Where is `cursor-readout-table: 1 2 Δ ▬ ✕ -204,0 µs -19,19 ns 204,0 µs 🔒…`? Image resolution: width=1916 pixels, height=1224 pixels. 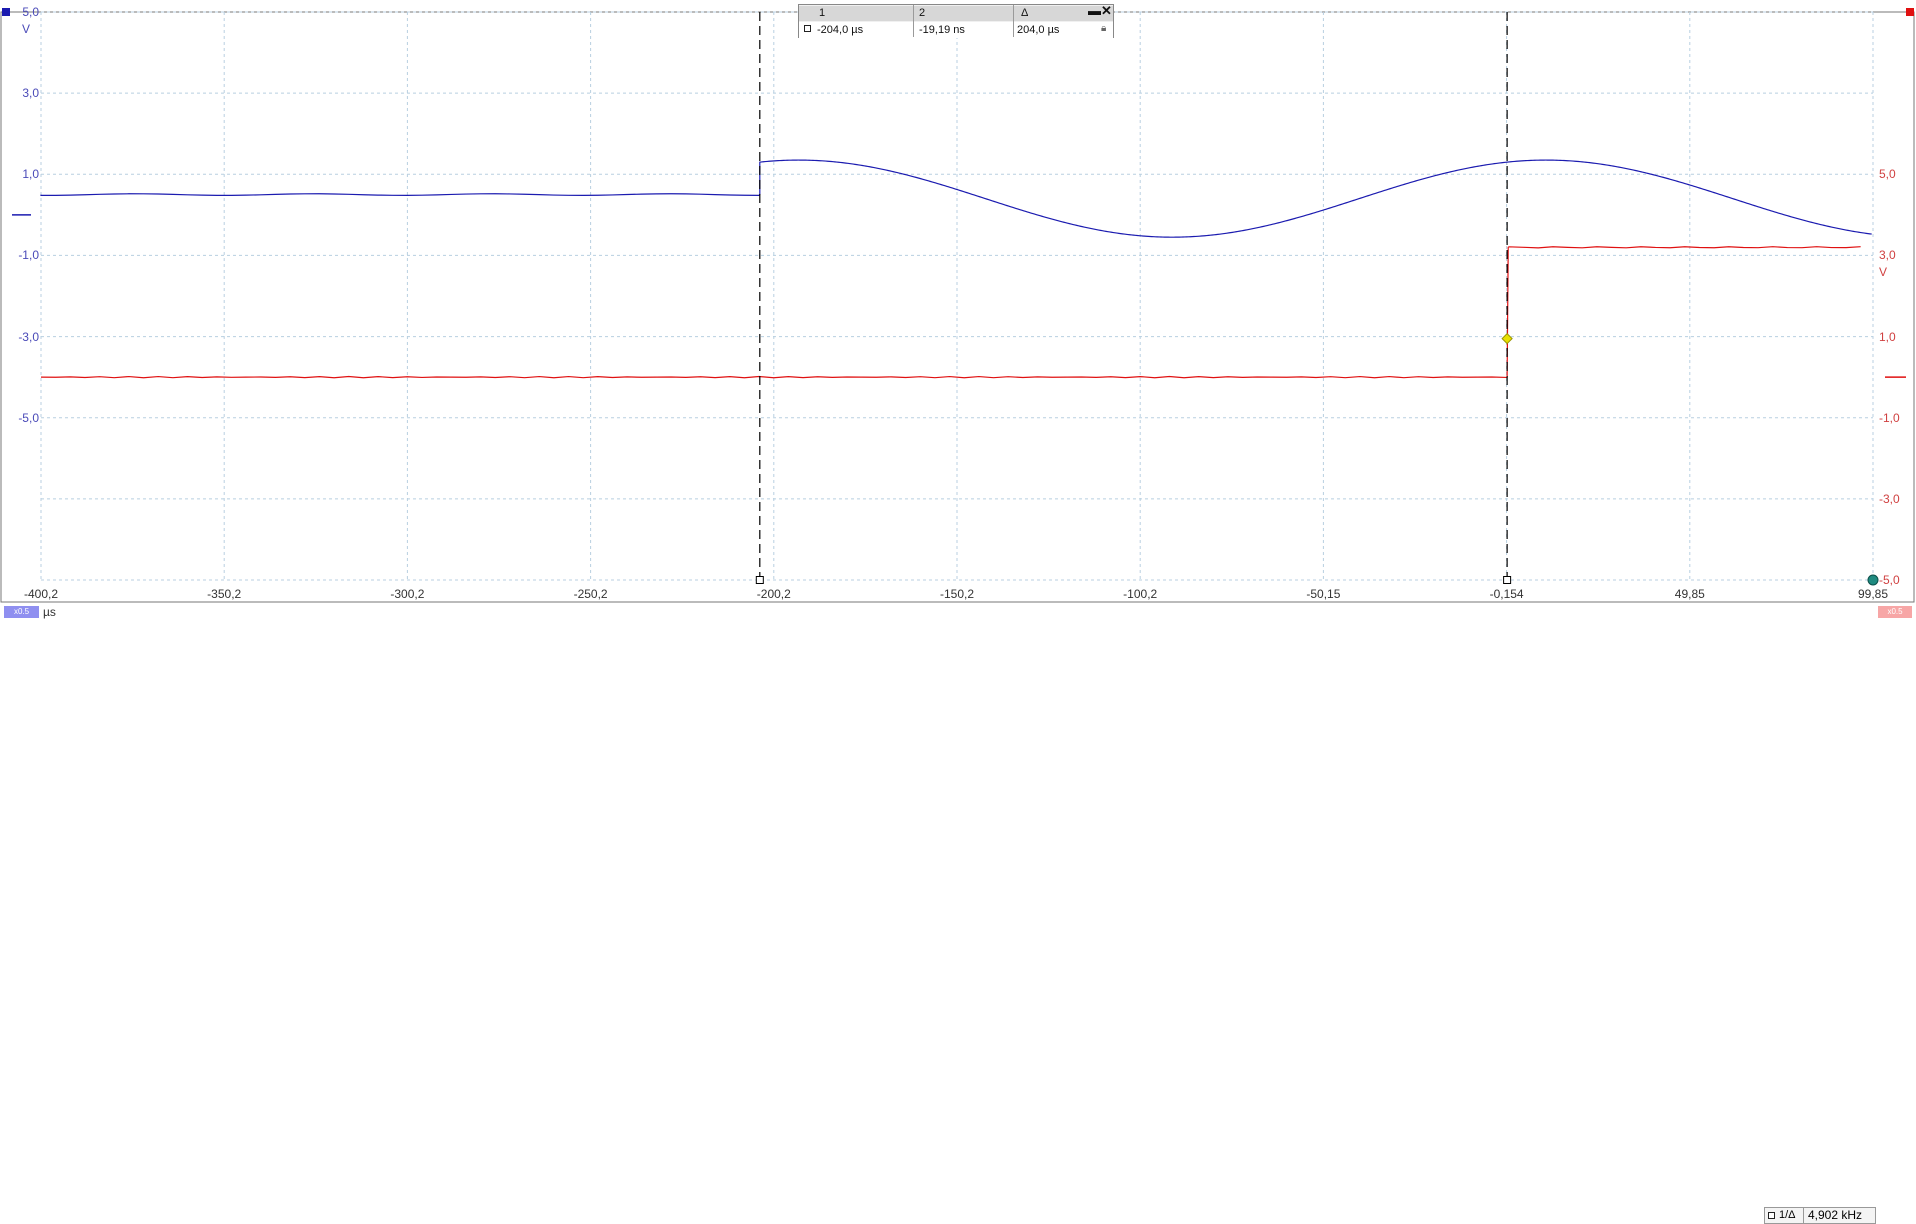 cursor-readout-table: 1 2 Δ ▬ ✕ -204,0 µs -19,19 ns 204,0 µs 🔒… is located at coordinates (956, 21).